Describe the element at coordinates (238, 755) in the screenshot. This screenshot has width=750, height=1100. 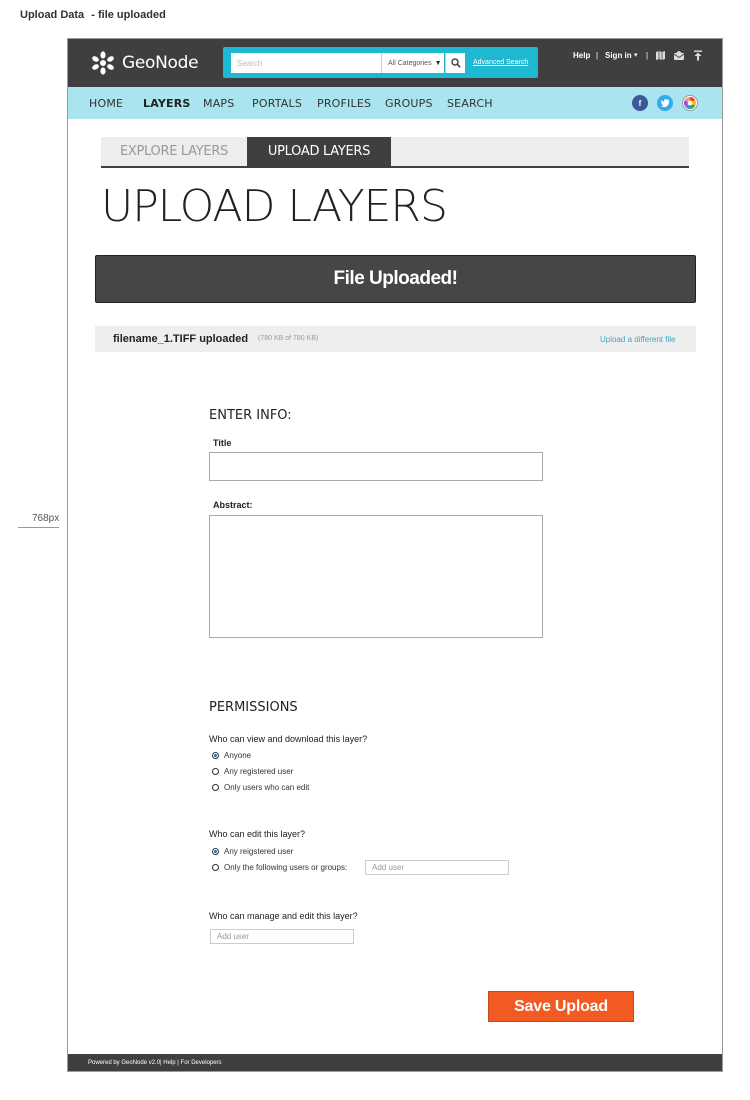
I see `radio-label: Anyone` at that location.